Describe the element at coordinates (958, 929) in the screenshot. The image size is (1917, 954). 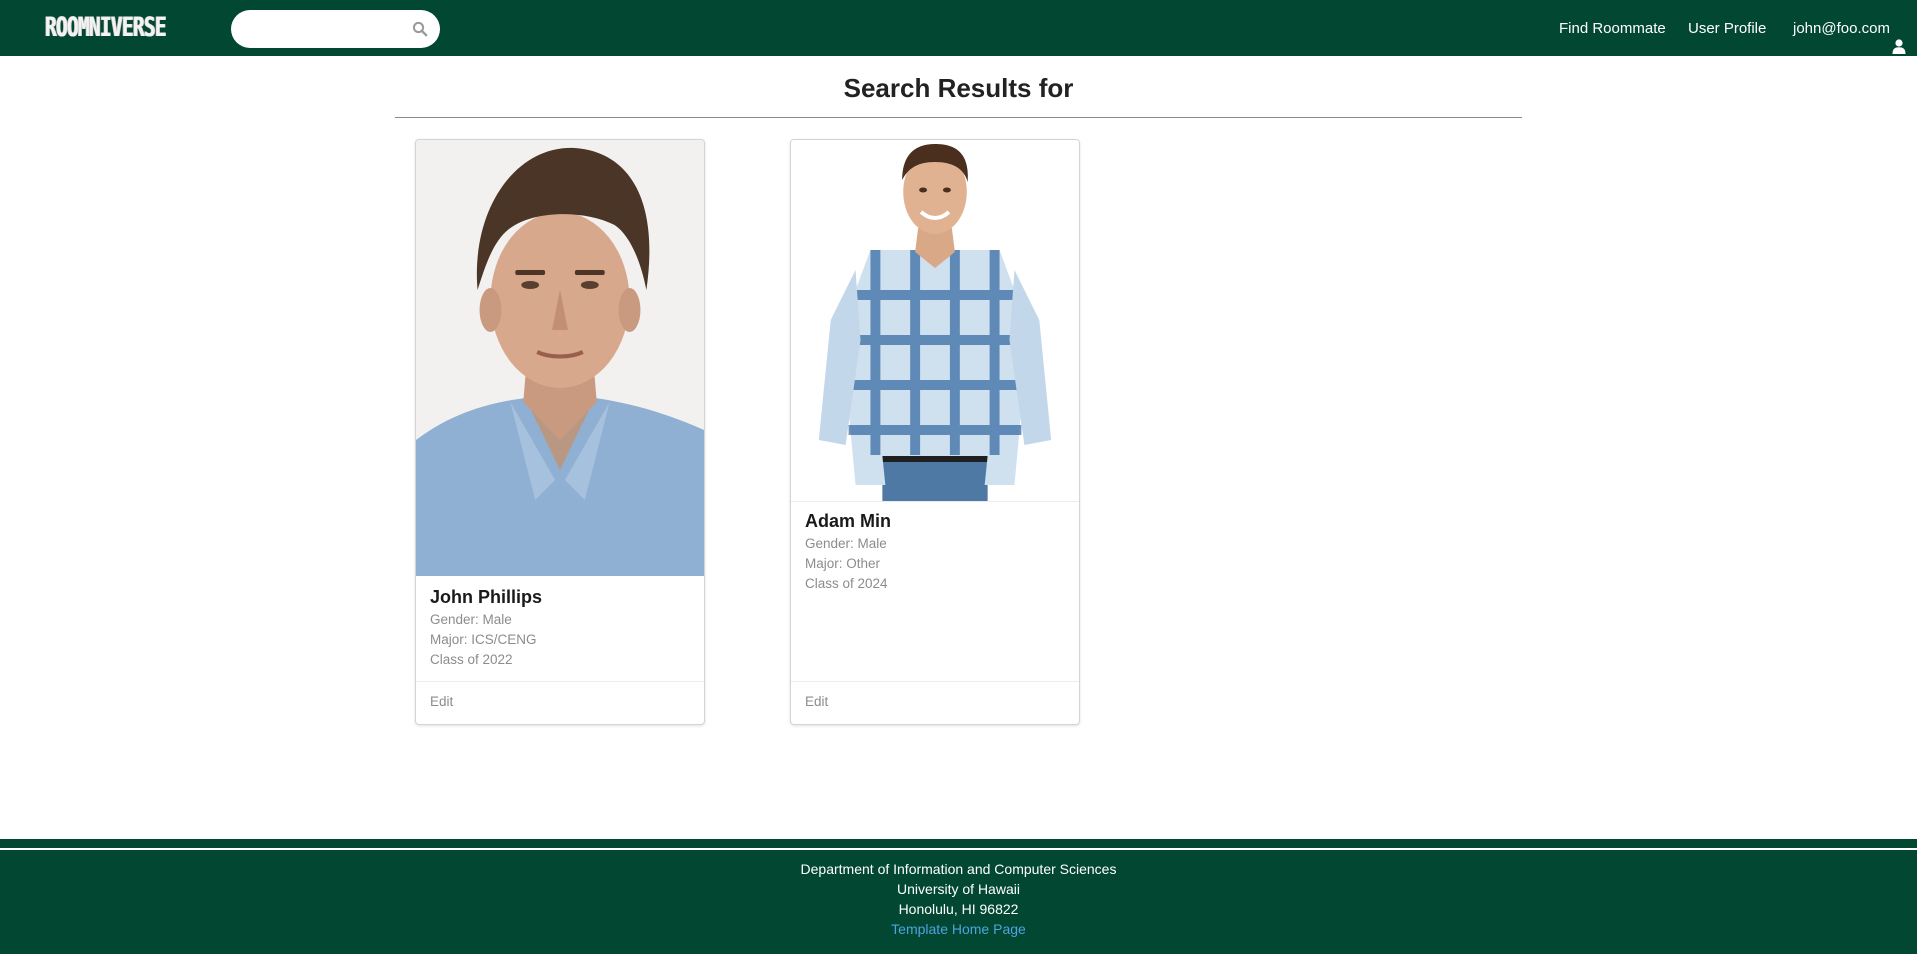
I see `template-home-link: Template Home Page` at that location.